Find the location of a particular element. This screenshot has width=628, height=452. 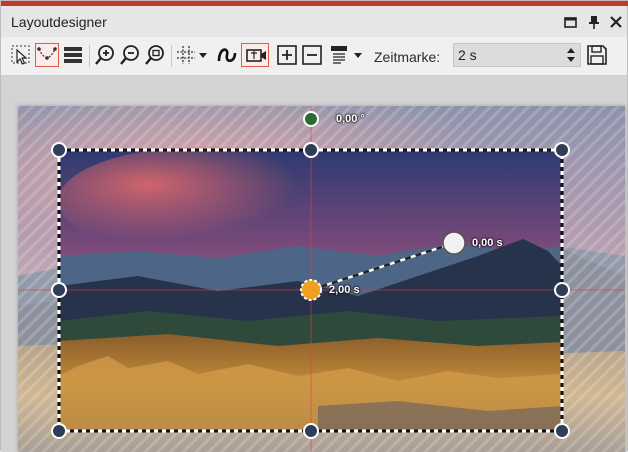

remove-keyframe-icon is located at coordinates (312, 55).